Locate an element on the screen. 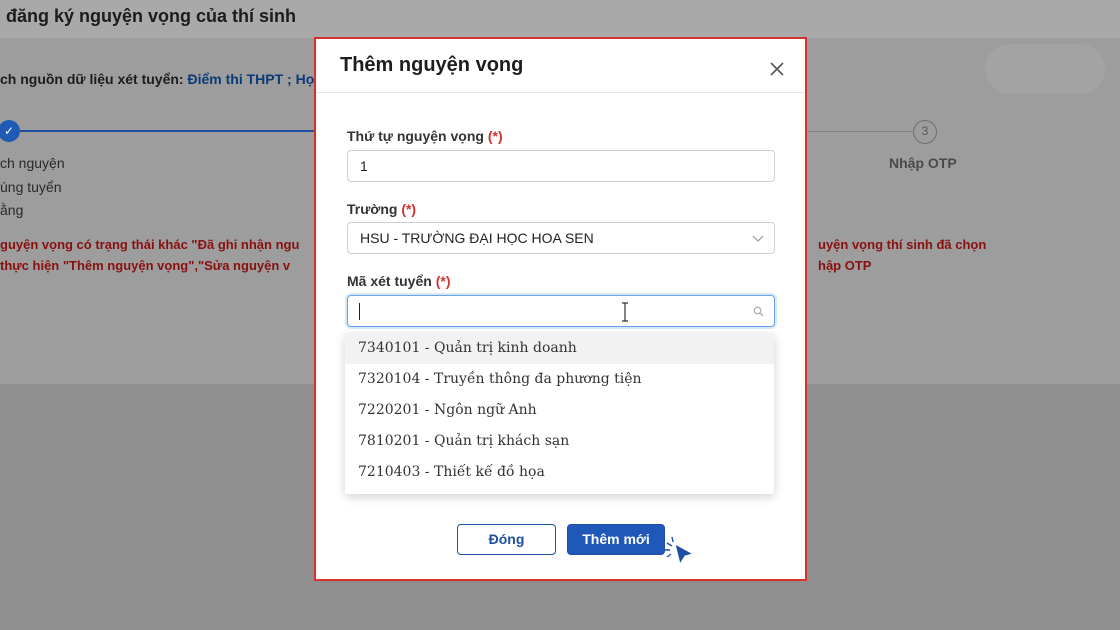 Image resolution: width=1120 pixels, height=630 pixels. code-field-label: Mã xét tuyển (*) is located at coordinates (398, 281).